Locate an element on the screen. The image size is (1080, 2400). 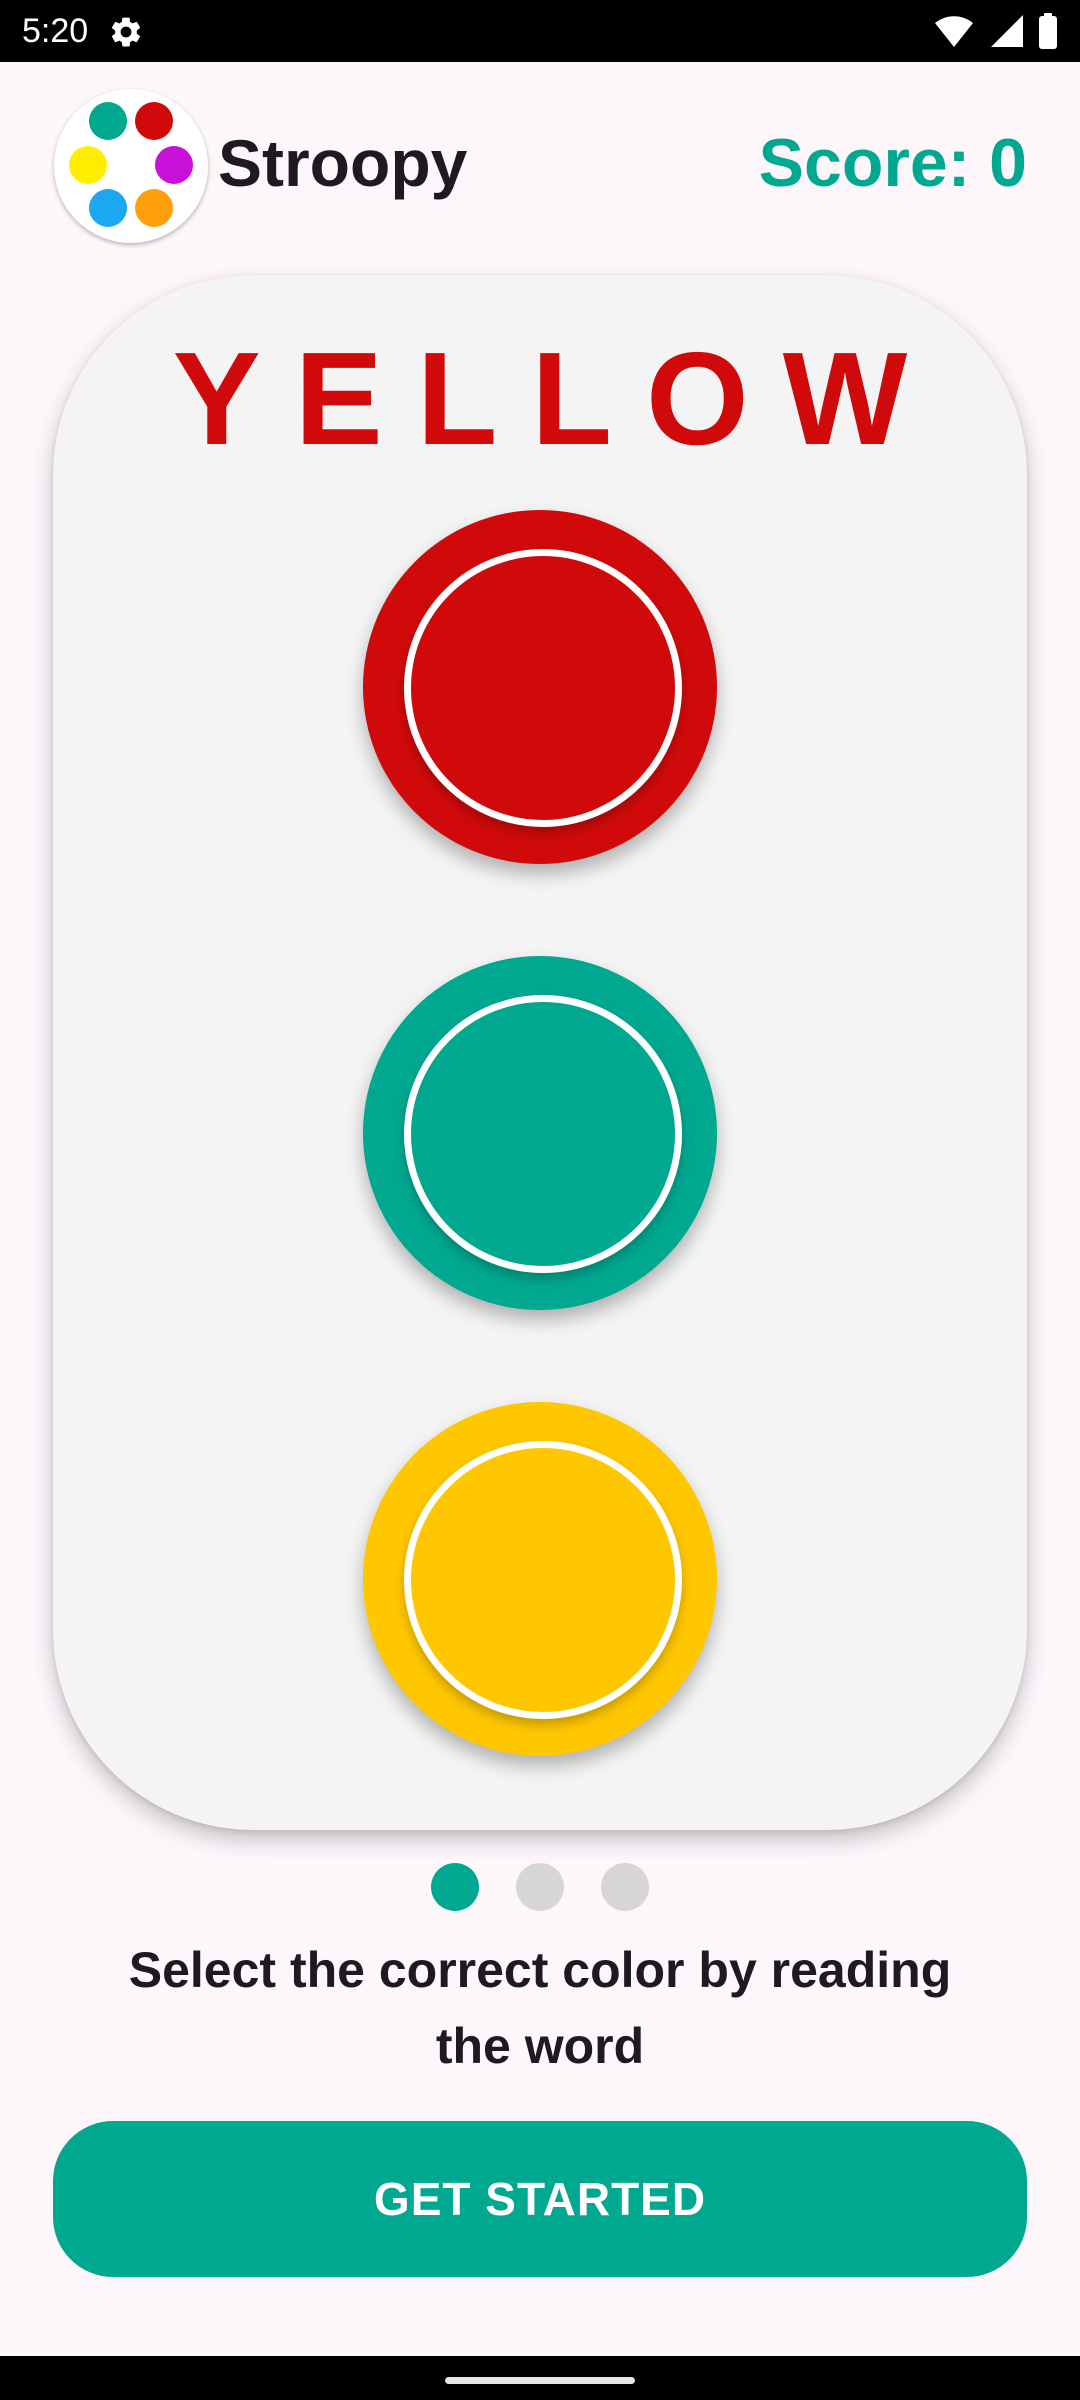
logo-dot-green is located at coordinates (108, 121).